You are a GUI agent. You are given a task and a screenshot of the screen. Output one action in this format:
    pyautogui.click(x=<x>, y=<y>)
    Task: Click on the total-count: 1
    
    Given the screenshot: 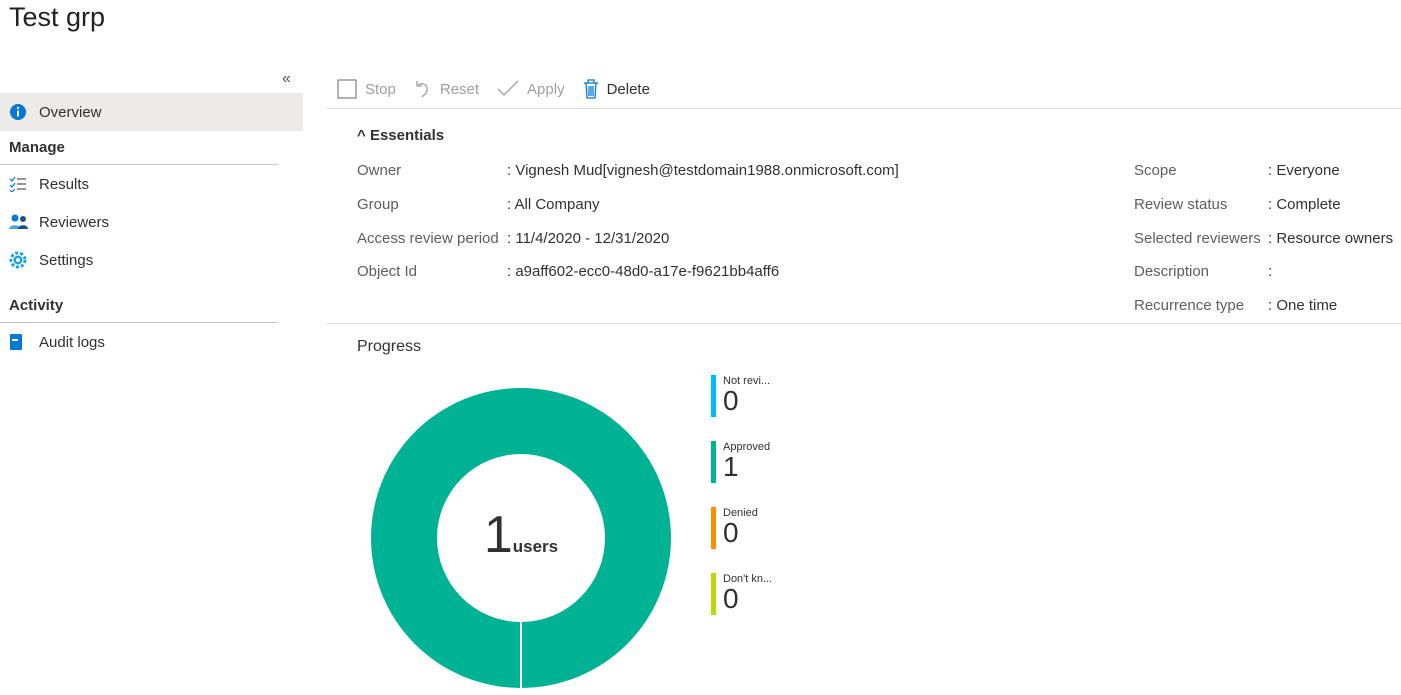 What is the action you would take?
    pyautogui.click(x=498, y=535)
    